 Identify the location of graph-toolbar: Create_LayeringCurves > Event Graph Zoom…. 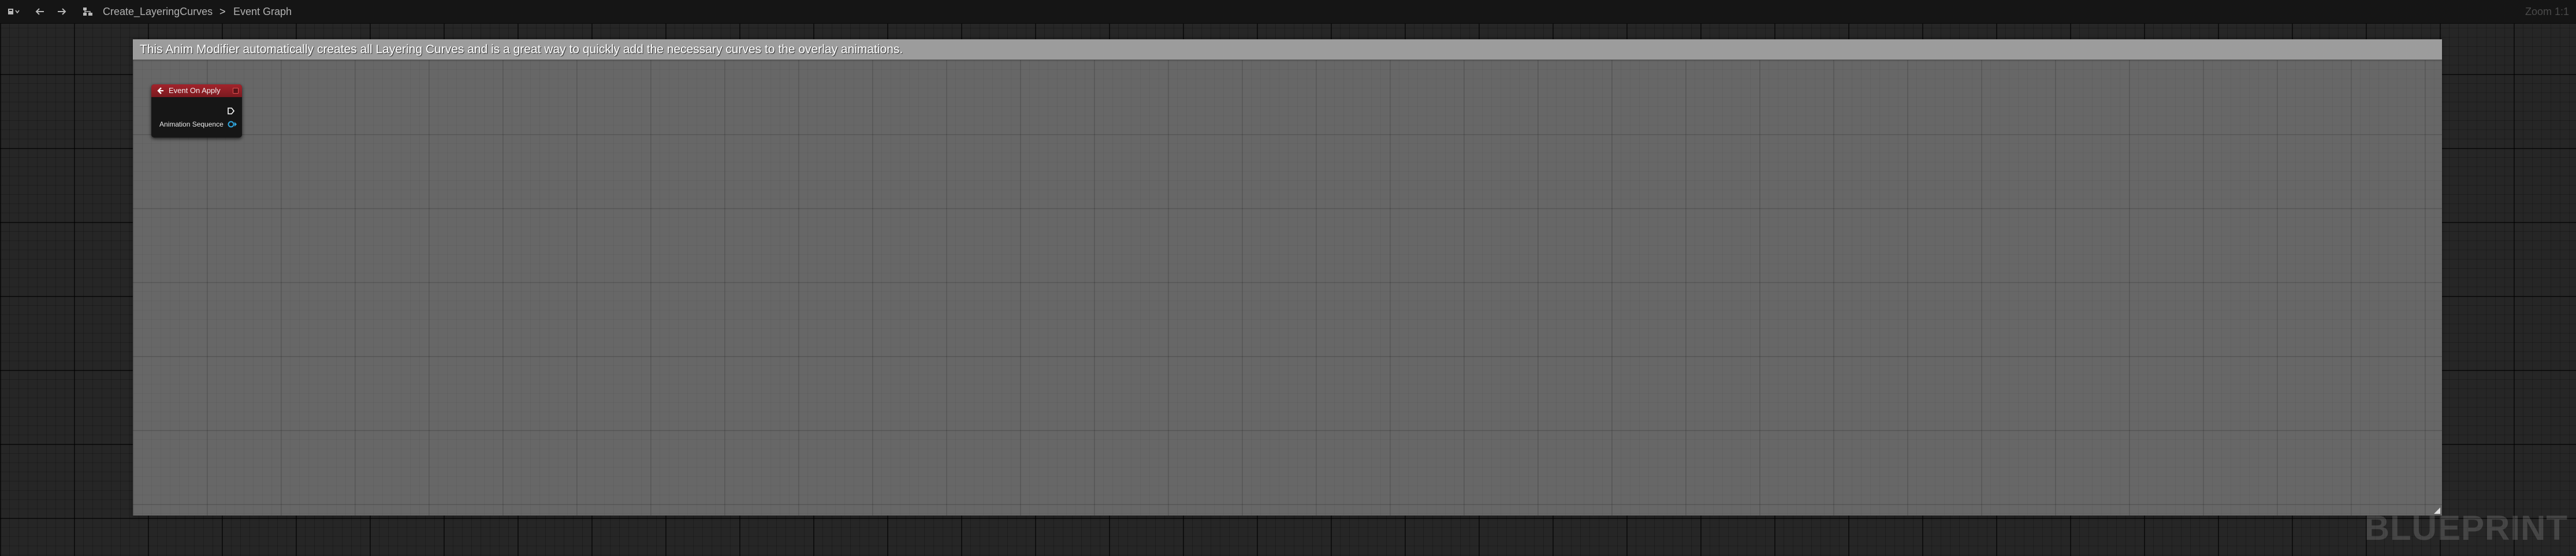
(1288, 12).